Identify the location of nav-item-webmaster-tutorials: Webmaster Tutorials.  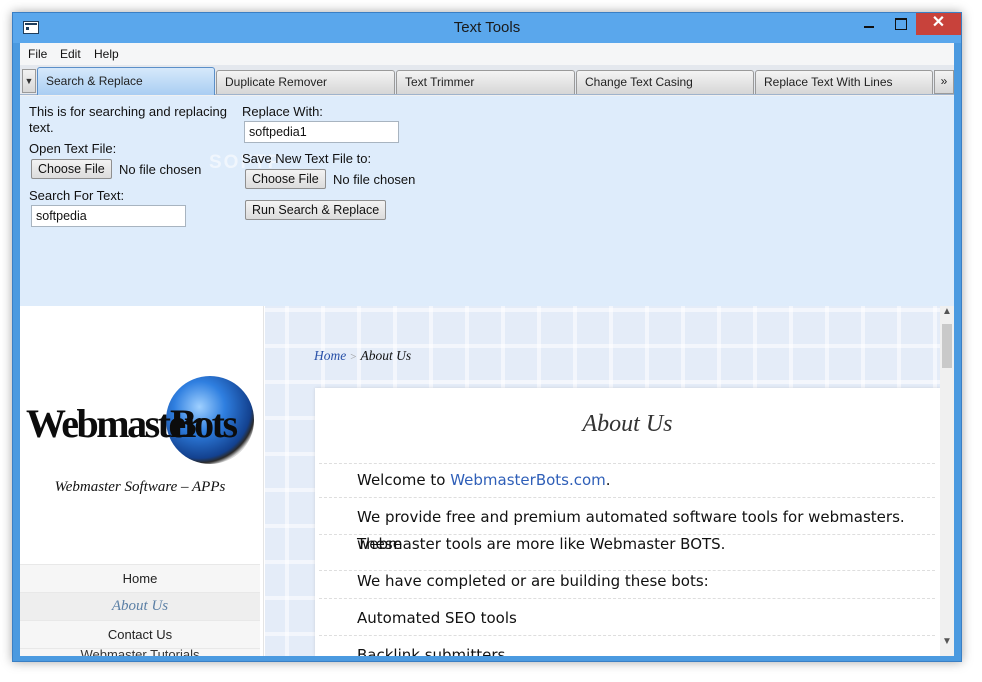
(140, 652).